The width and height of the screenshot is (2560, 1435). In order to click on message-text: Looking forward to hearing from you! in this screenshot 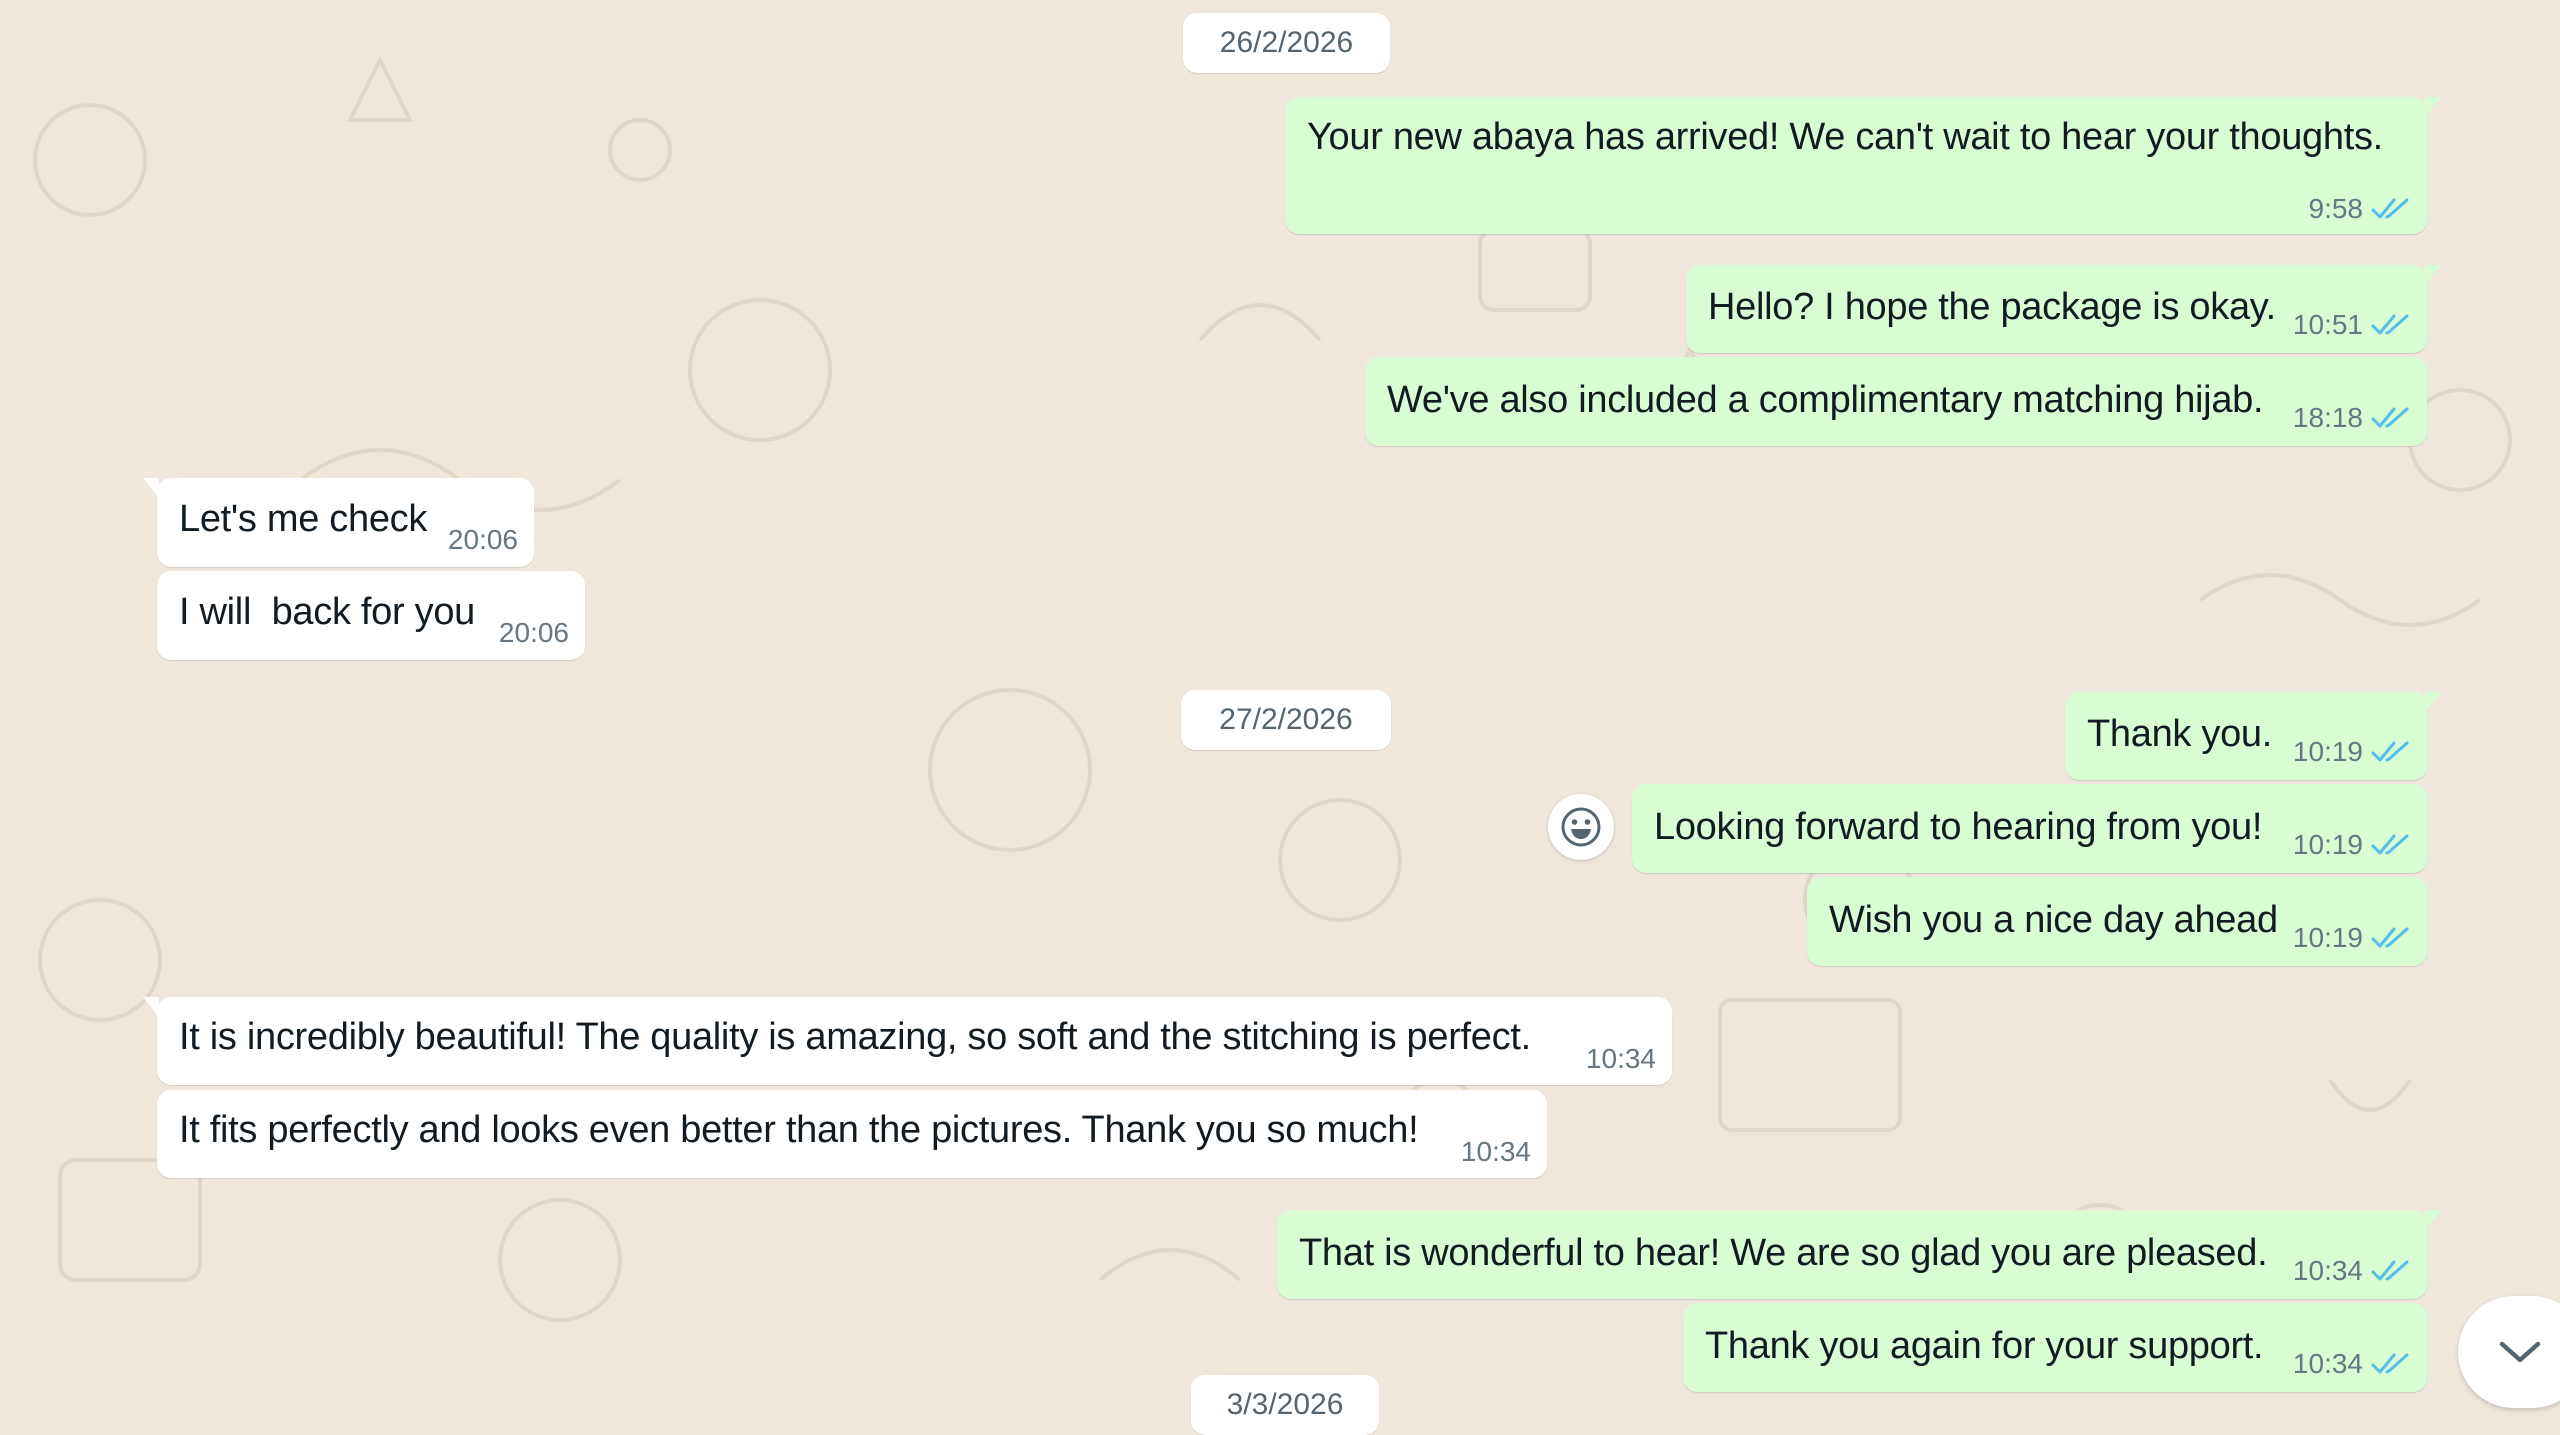, I will do `click(1958, 827)`.